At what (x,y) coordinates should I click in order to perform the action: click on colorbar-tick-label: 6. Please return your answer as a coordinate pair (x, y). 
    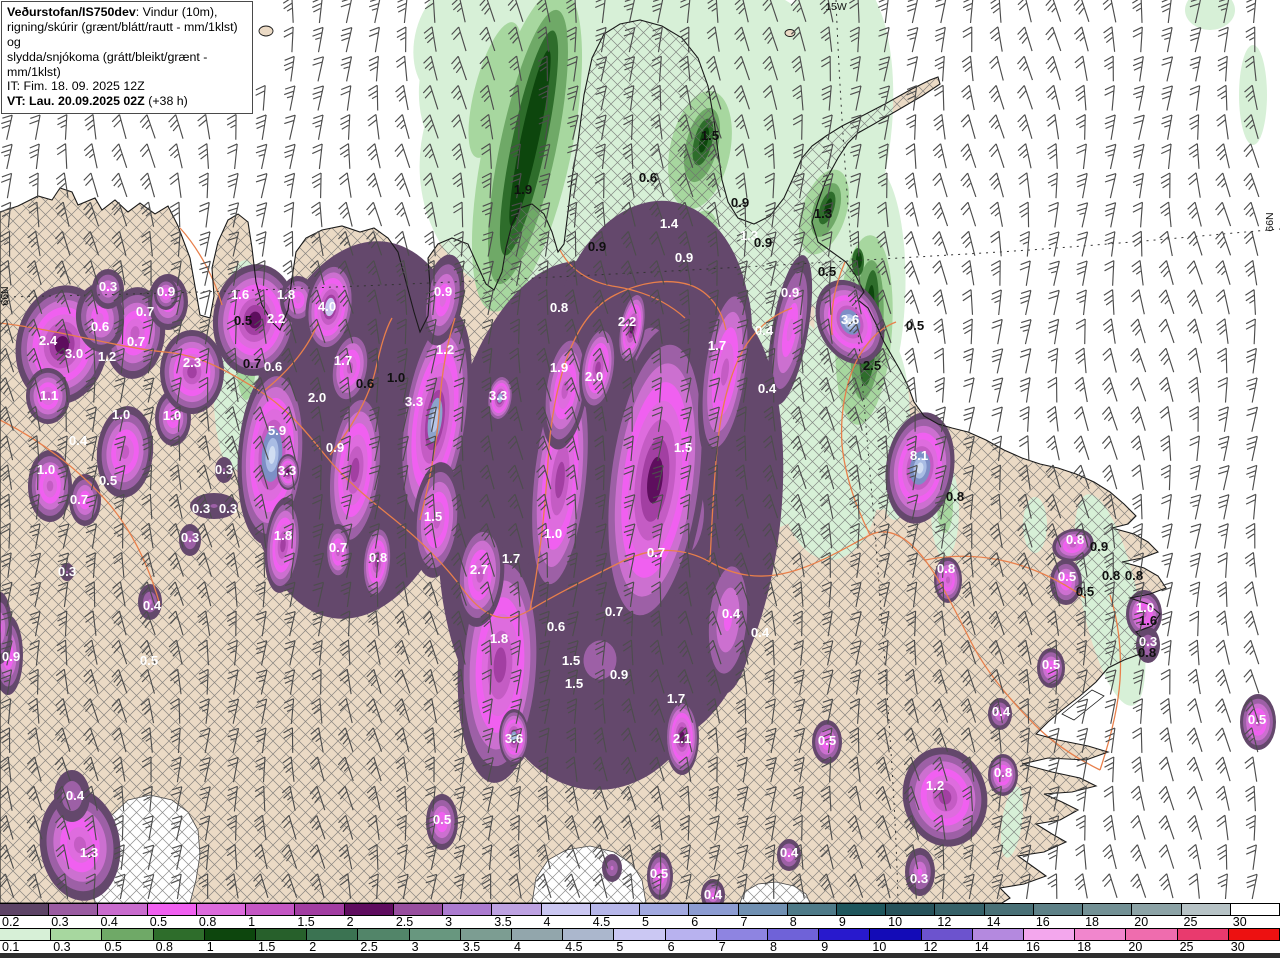
    Looking at the image, I should click on (671, 947).